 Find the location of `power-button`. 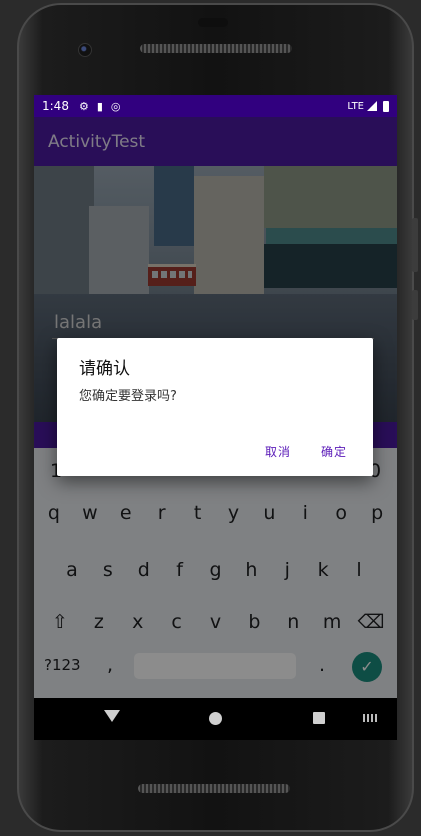

power-button is located at coordinates (415, 305).